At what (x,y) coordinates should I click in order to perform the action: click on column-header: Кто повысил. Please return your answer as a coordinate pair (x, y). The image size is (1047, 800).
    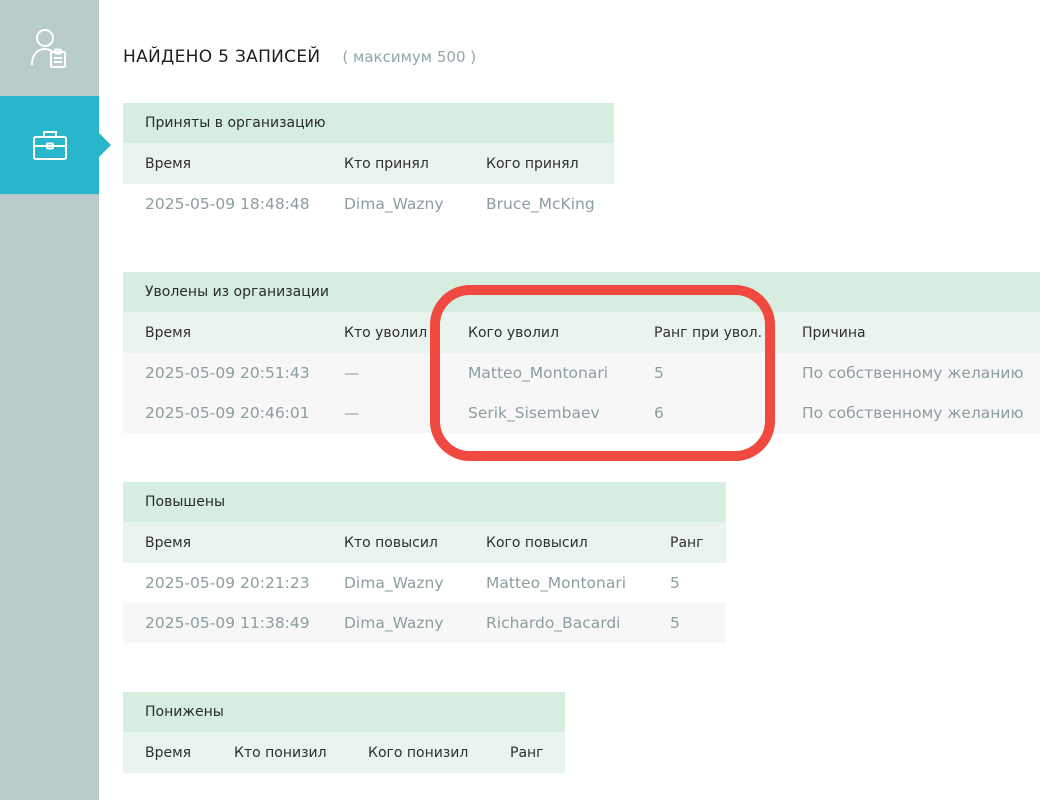
    Looking at the image, I should click on (393, 542).